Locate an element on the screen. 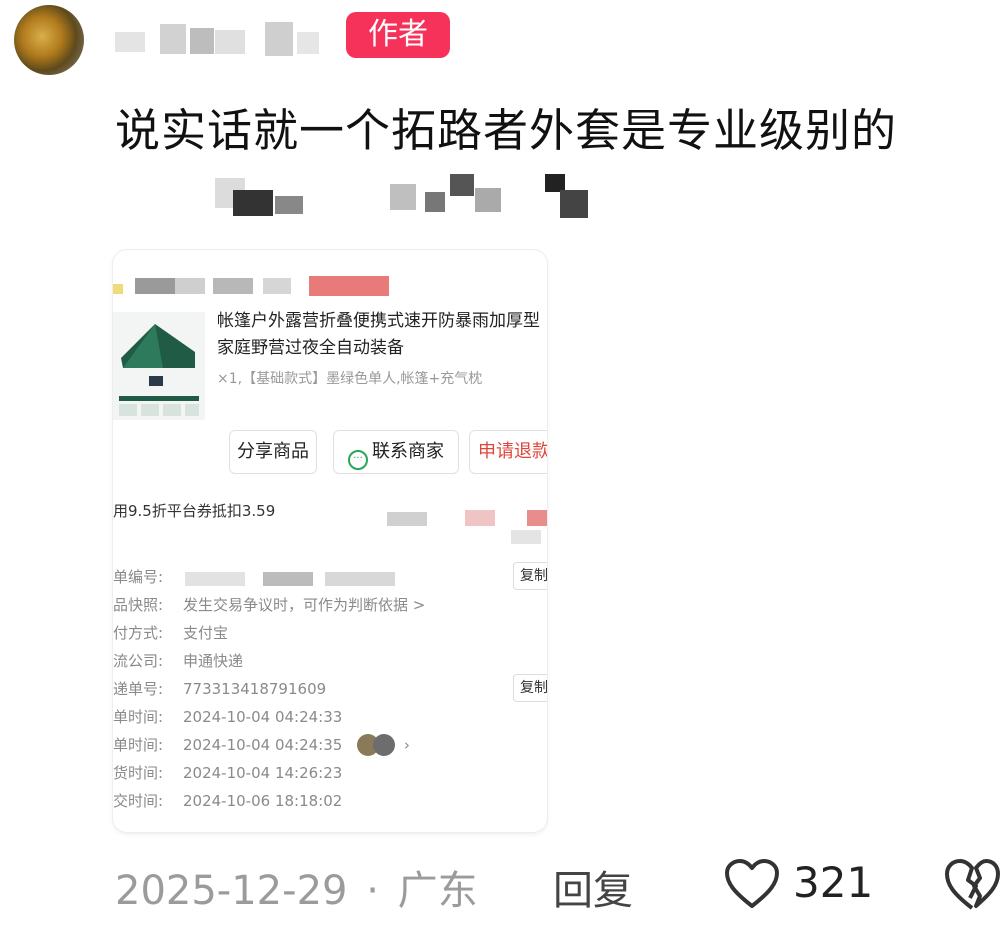 The width and height of the screenshot is (1000, 933). comment-location: 广东 is located at coordinates (437, 891).